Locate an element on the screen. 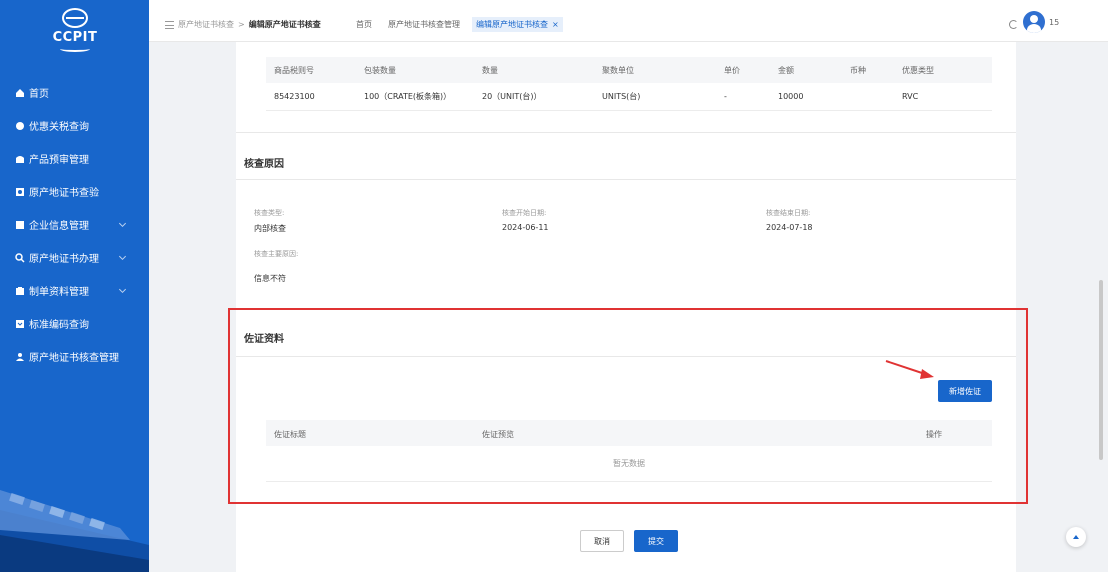 This screenshot has height=572, width=1108. tab-home: 首页 is located at coordinates (364, 24).